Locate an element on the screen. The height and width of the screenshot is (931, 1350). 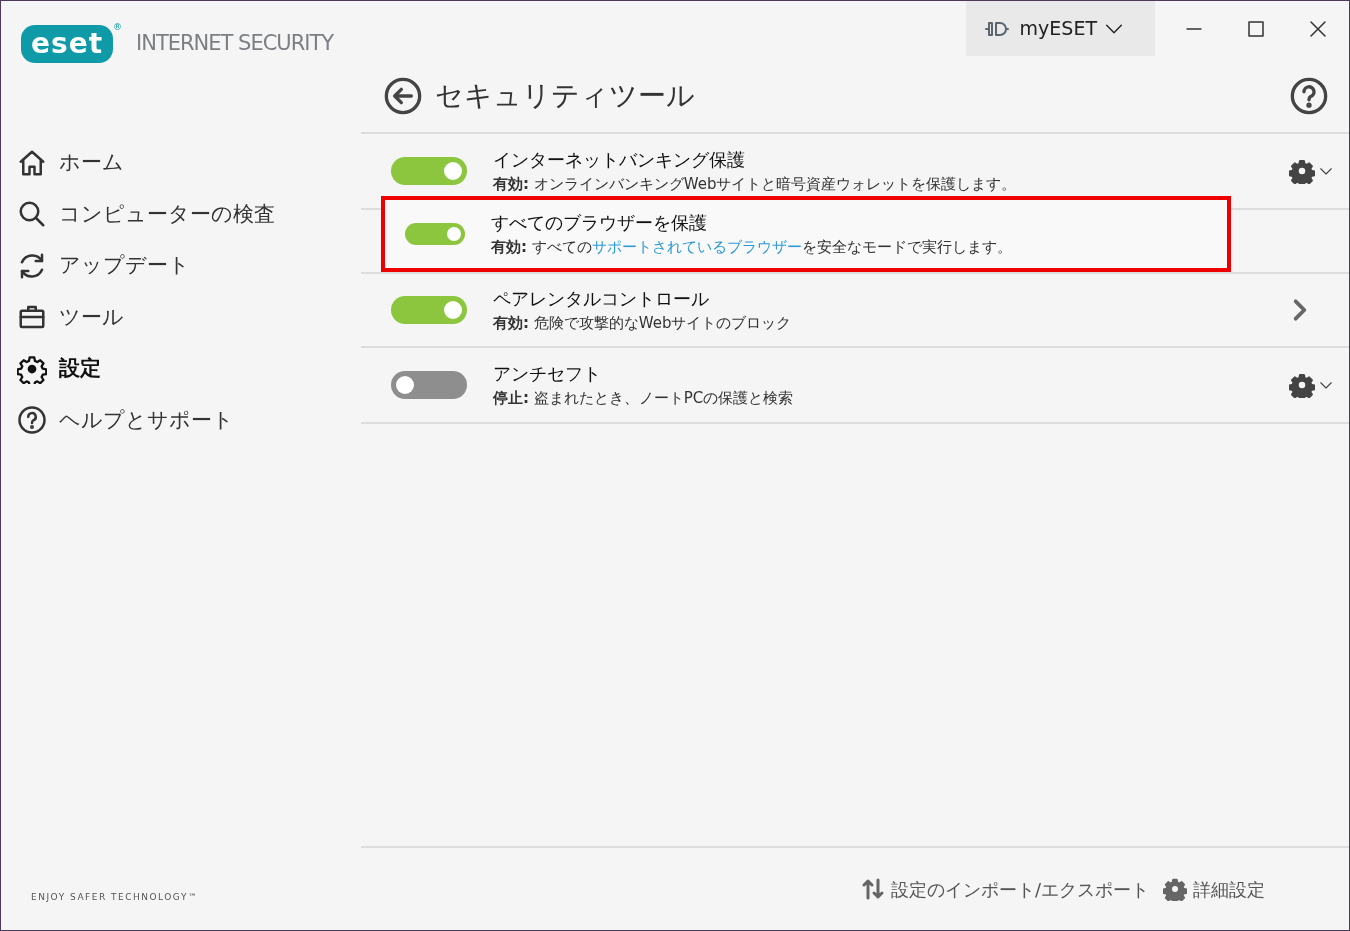
sidebar-item: ホーム is located at coordinates (70, 163).